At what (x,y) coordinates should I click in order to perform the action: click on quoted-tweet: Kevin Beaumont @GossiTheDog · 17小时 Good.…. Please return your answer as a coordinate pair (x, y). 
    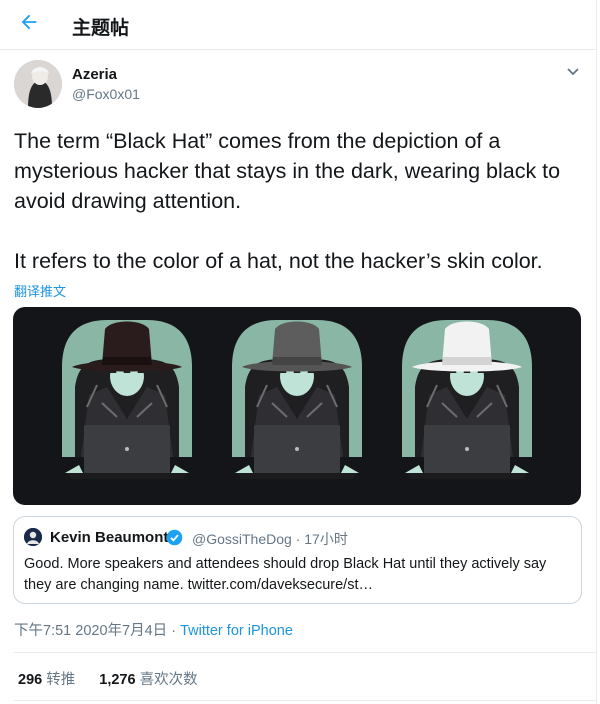
    Looking at the image, I should click on (297, 560).